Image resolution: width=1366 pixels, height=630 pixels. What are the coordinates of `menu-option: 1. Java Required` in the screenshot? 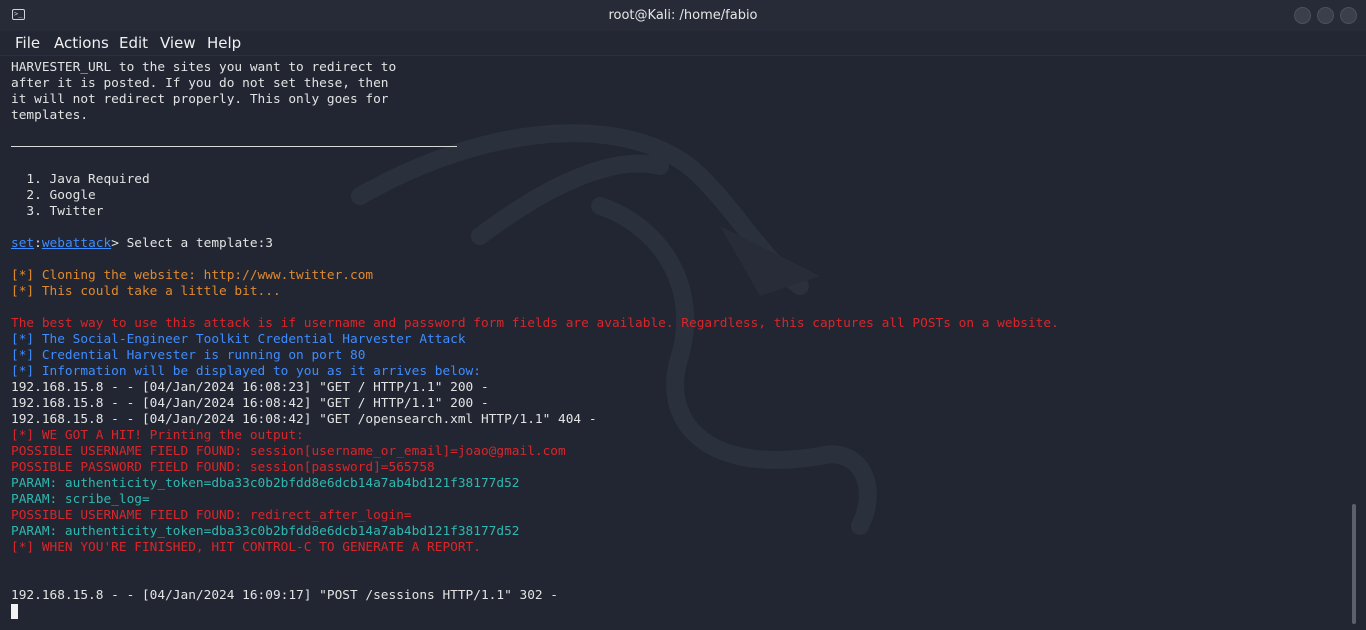 It's located at (80, 179).